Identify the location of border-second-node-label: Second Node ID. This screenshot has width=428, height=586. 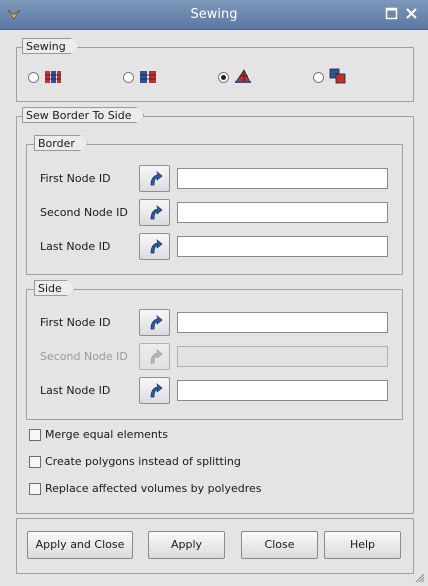
(84, 212).